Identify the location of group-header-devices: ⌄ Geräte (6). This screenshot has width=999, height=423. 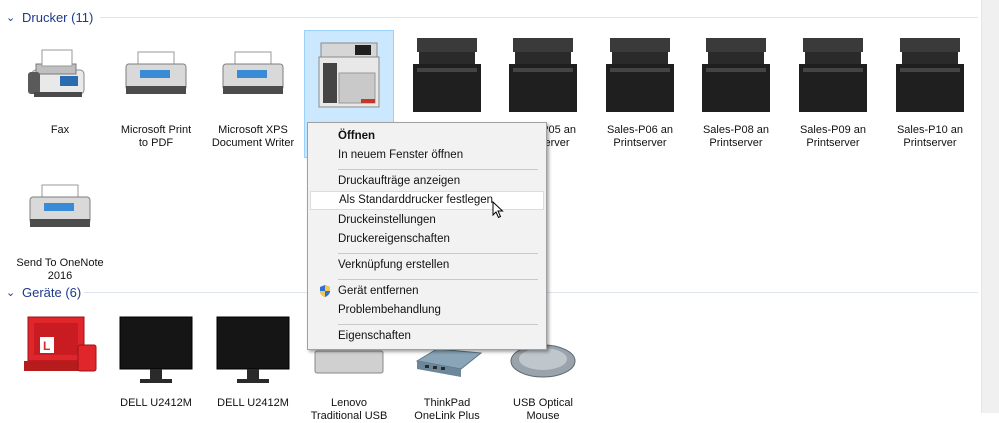
(43, 292).